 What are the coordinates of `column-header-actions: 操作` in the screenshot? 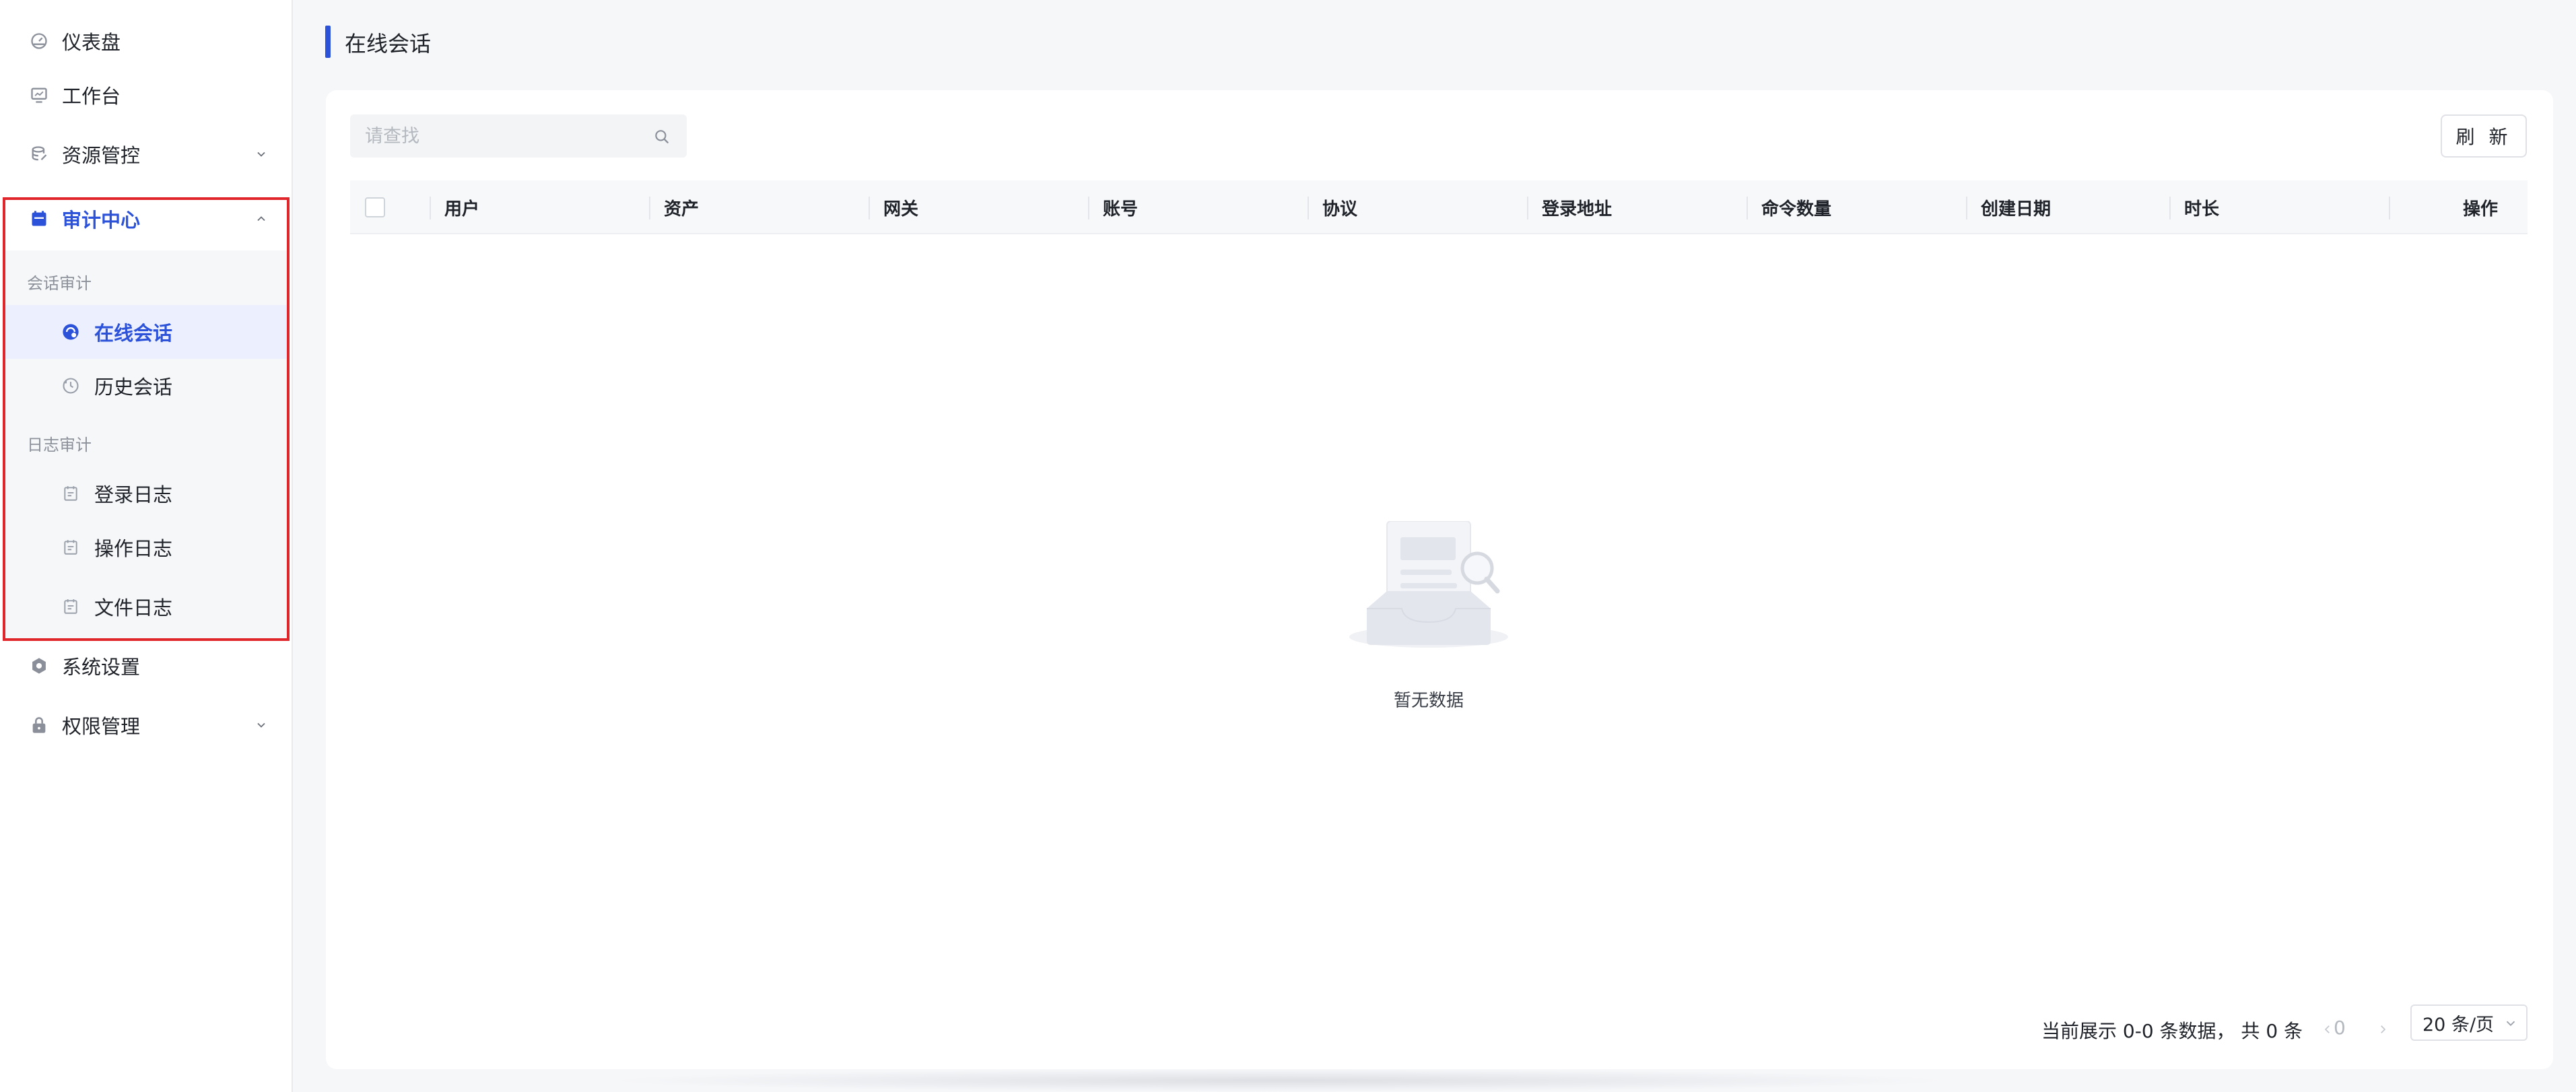 It's located at (2480, 207).